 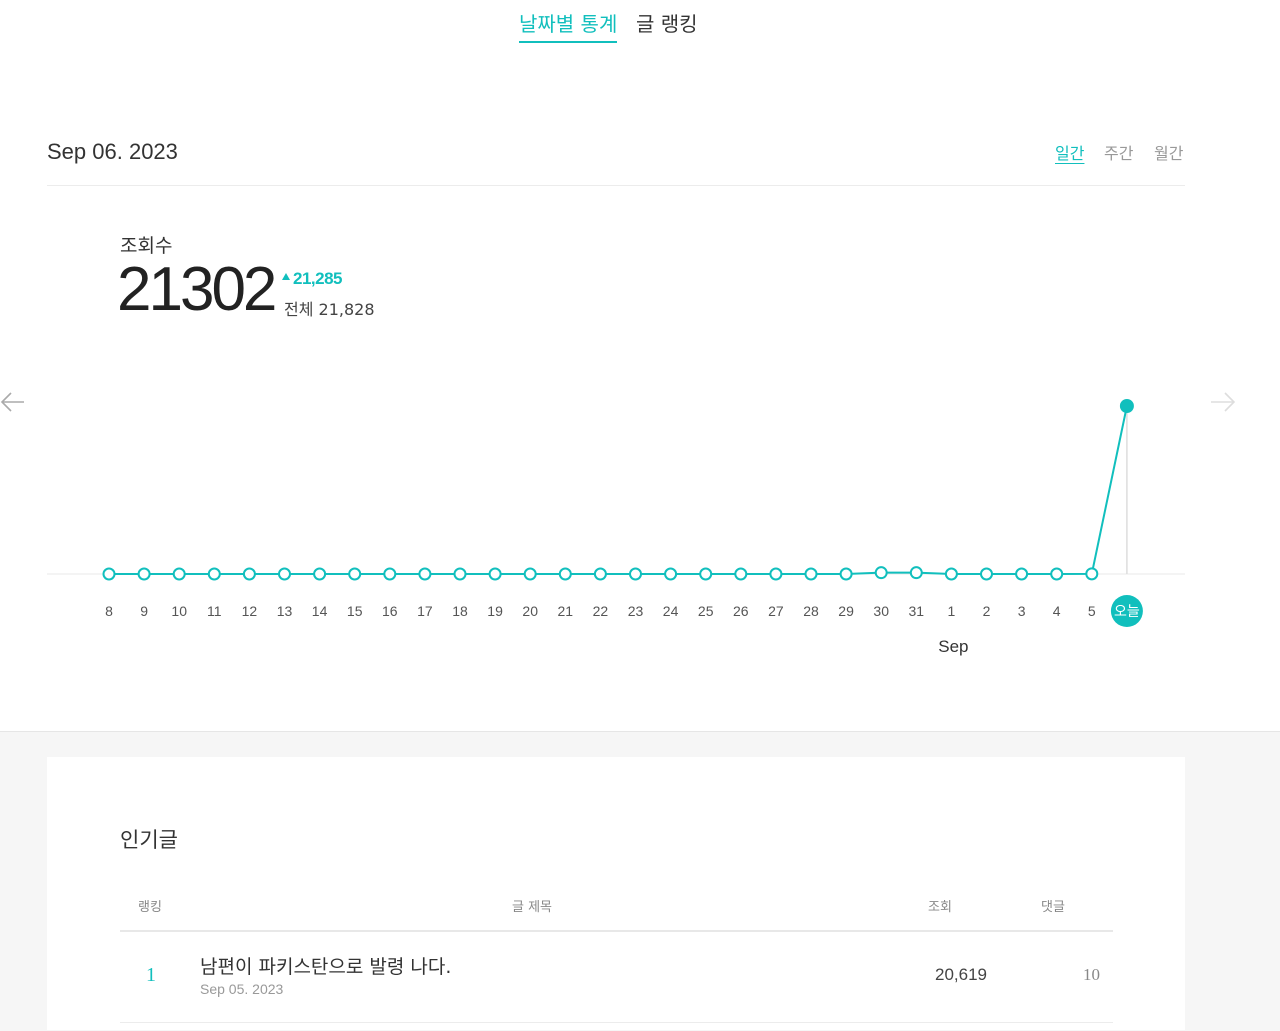 What do you see at coordinates (318, 278) in the screenshot?
I see `metric-delta-value: 21,285` at bounding box center [318, 278].